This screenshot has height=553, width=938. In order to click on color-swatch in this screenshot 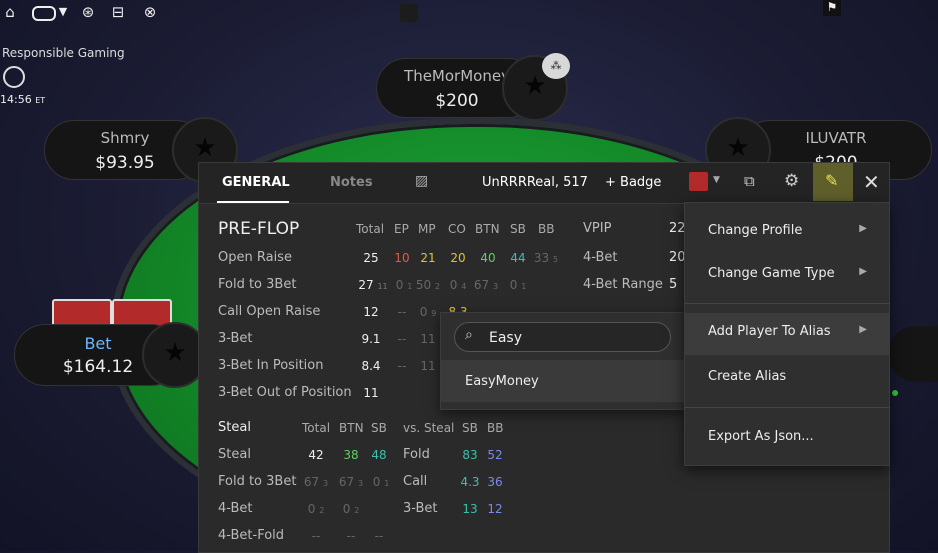, I will do `click(698, 181)`.